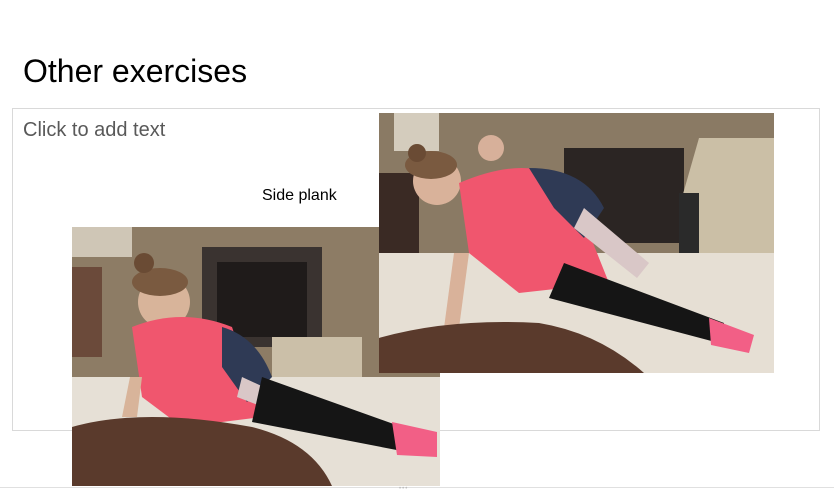 This screenshot has width=834, height=492. What do you see at coordinates (94, 130) in the screenshot?
I see `body-placeholder: Click to add text` at bounding box center [94, 130].